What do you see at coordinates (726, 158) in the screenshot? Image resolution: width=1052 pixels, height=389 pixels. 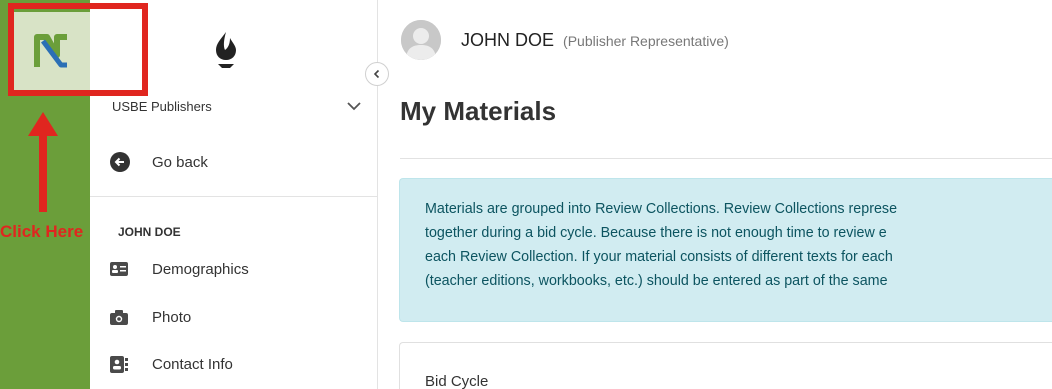 I see `title-divider` at bounding box center [726, 158].